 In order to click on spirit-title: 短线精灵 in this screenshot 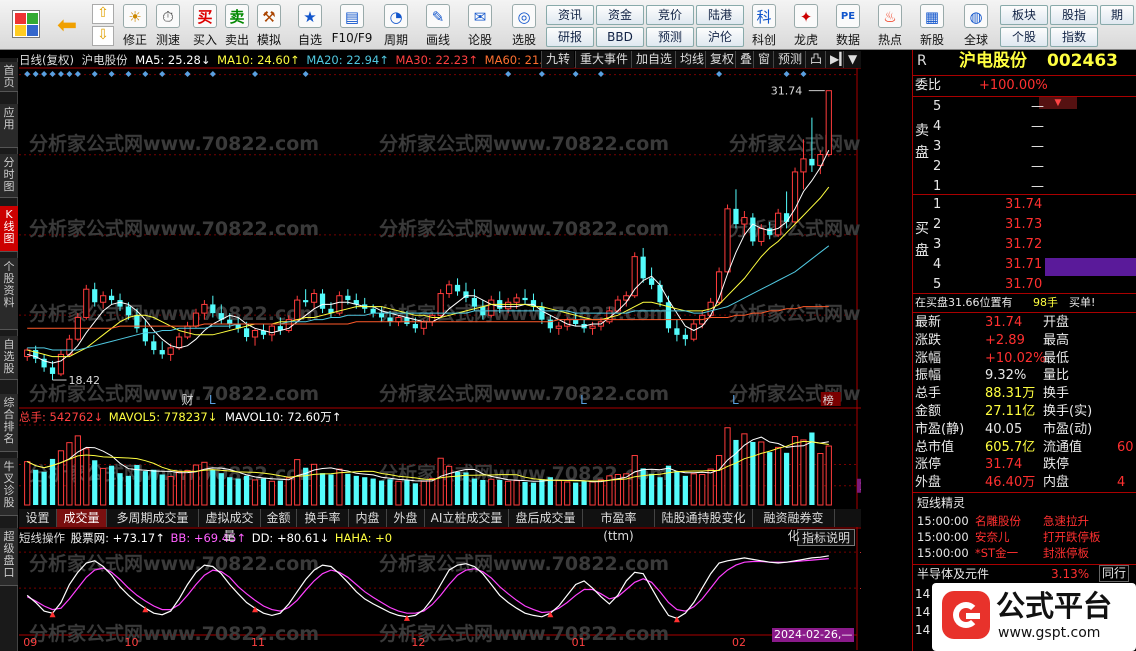, I will do `click(941, 503)`.